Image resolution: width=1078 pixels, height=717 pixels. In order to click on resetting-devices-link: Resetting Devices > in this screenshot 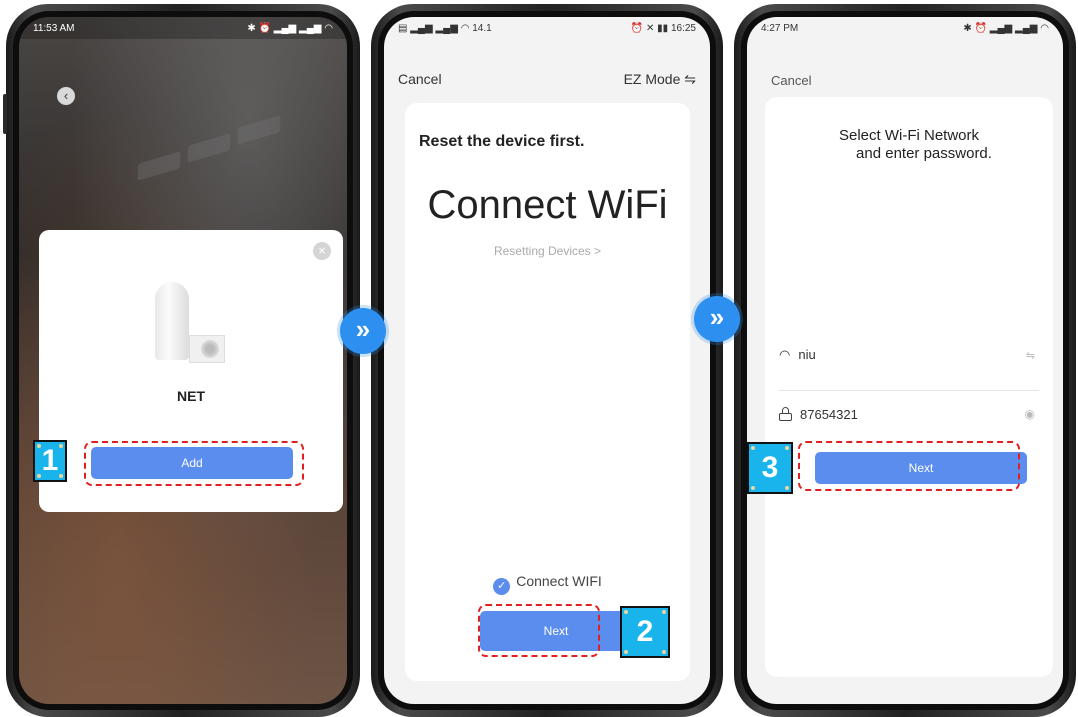, I will do `click(547, 251)`.